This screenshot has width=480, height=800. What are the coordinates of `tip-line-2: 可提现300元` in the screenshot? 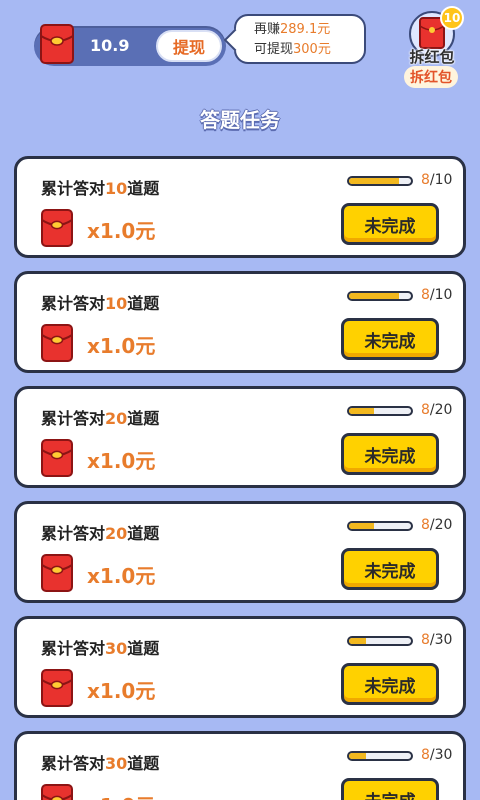 It's located at (309, 50).